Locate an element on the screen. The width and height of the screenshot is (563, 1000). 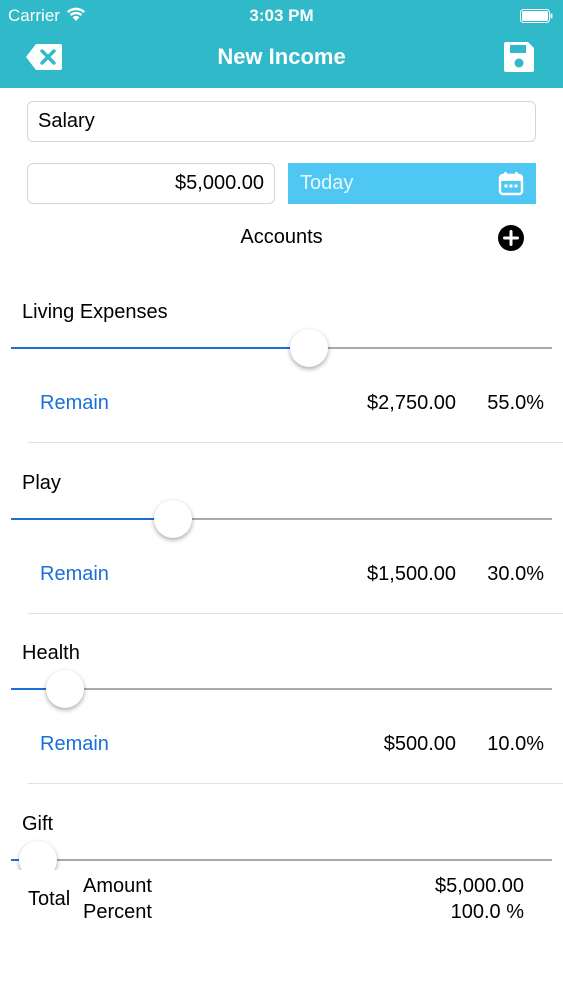
account-percent: 55.0% is located at coordinates (515, 403).